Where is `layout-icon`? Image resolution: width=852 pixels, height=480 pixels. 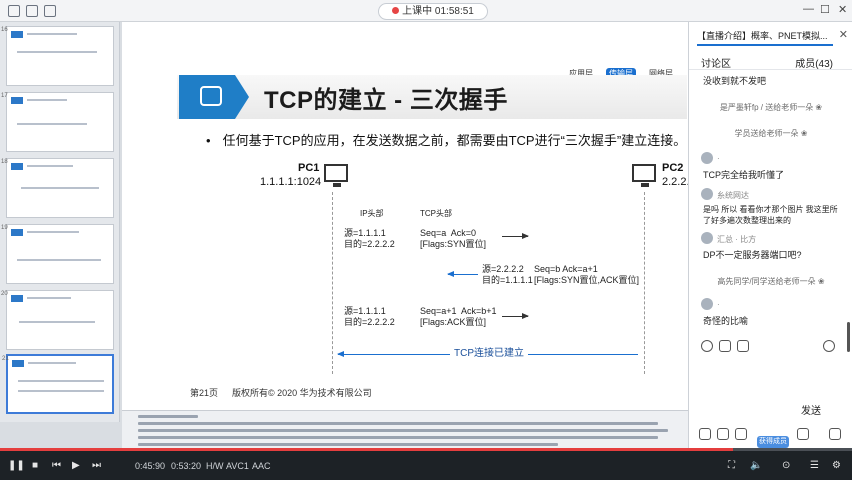 layout-icon is located at coordinates (50, 11).